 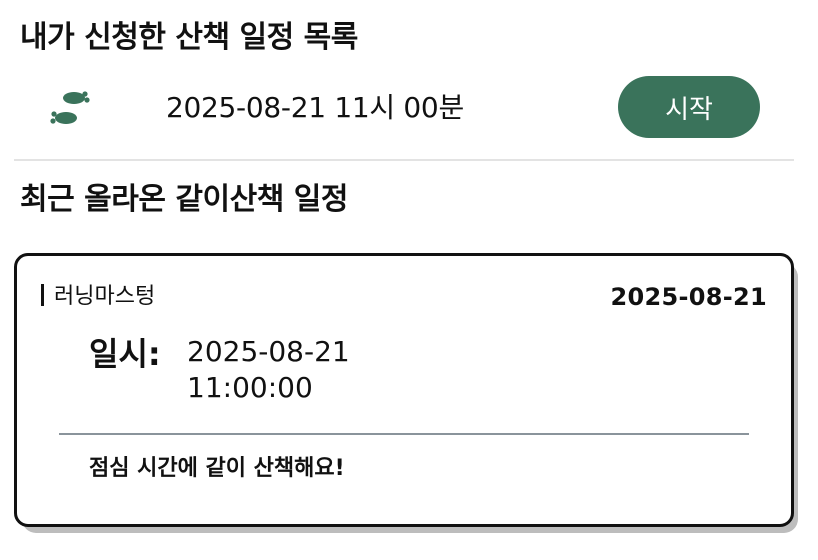 What do you see at coordinates (689, 107) in the screenshot?
I see `start-button: 시작` at bounding box center [689, 107].